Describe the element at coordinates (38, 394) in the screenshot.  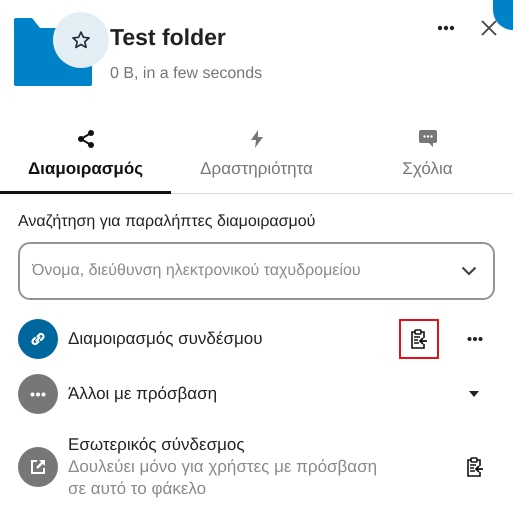
I see `others-avatar` at that location.